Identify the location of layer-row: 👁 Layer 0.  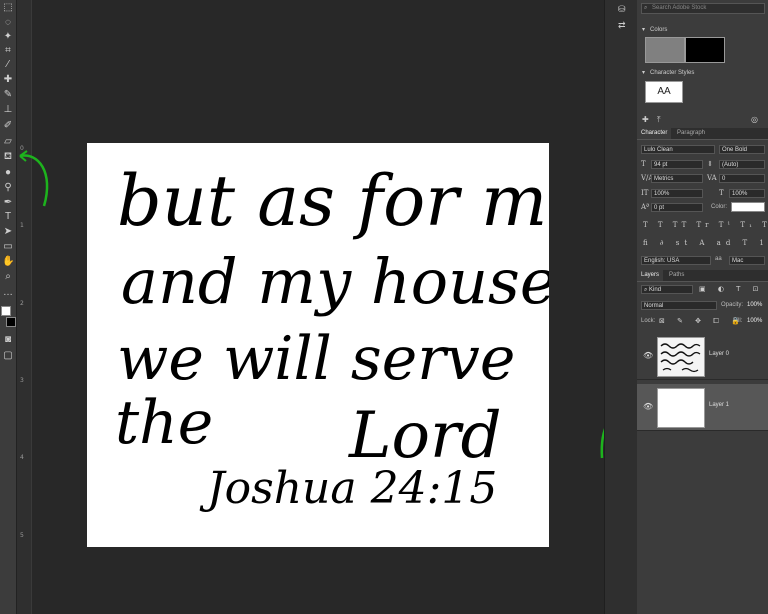
(702, 356).